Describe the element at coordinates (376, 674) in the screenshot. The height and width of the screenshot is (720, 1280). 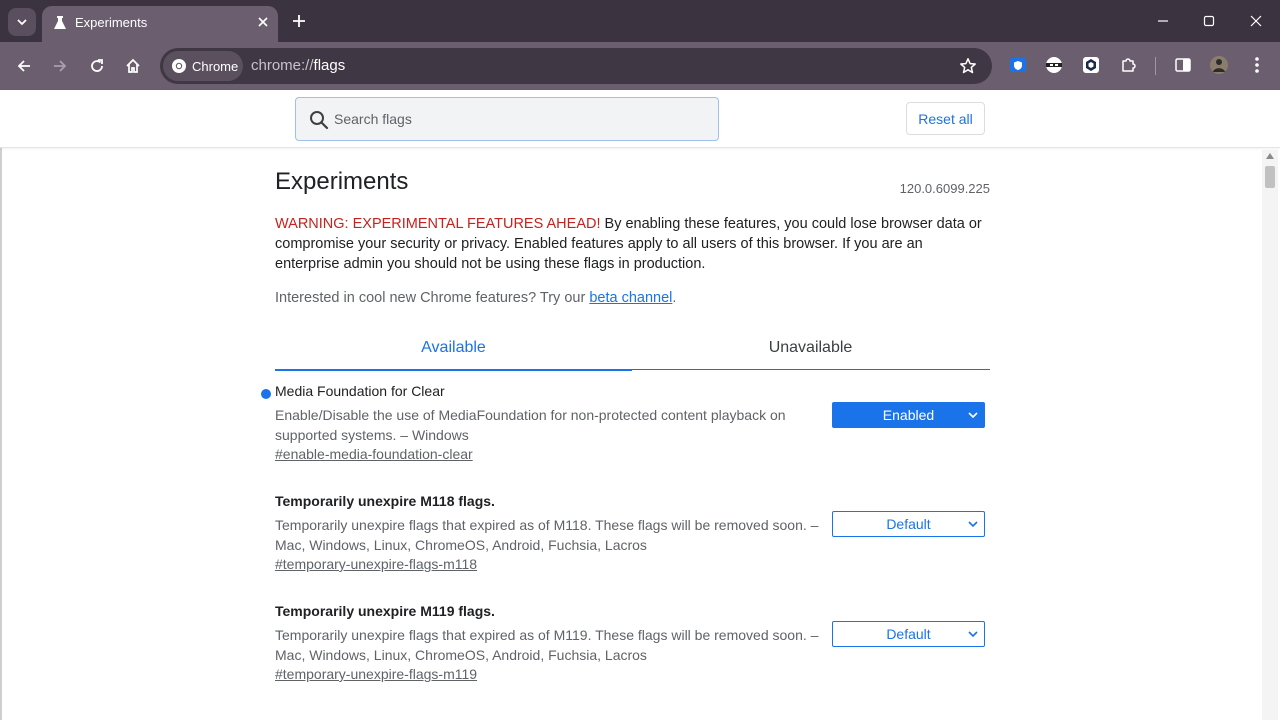
I see `flag-permalink: #temporary-unexpire-flags-m119` at that location.